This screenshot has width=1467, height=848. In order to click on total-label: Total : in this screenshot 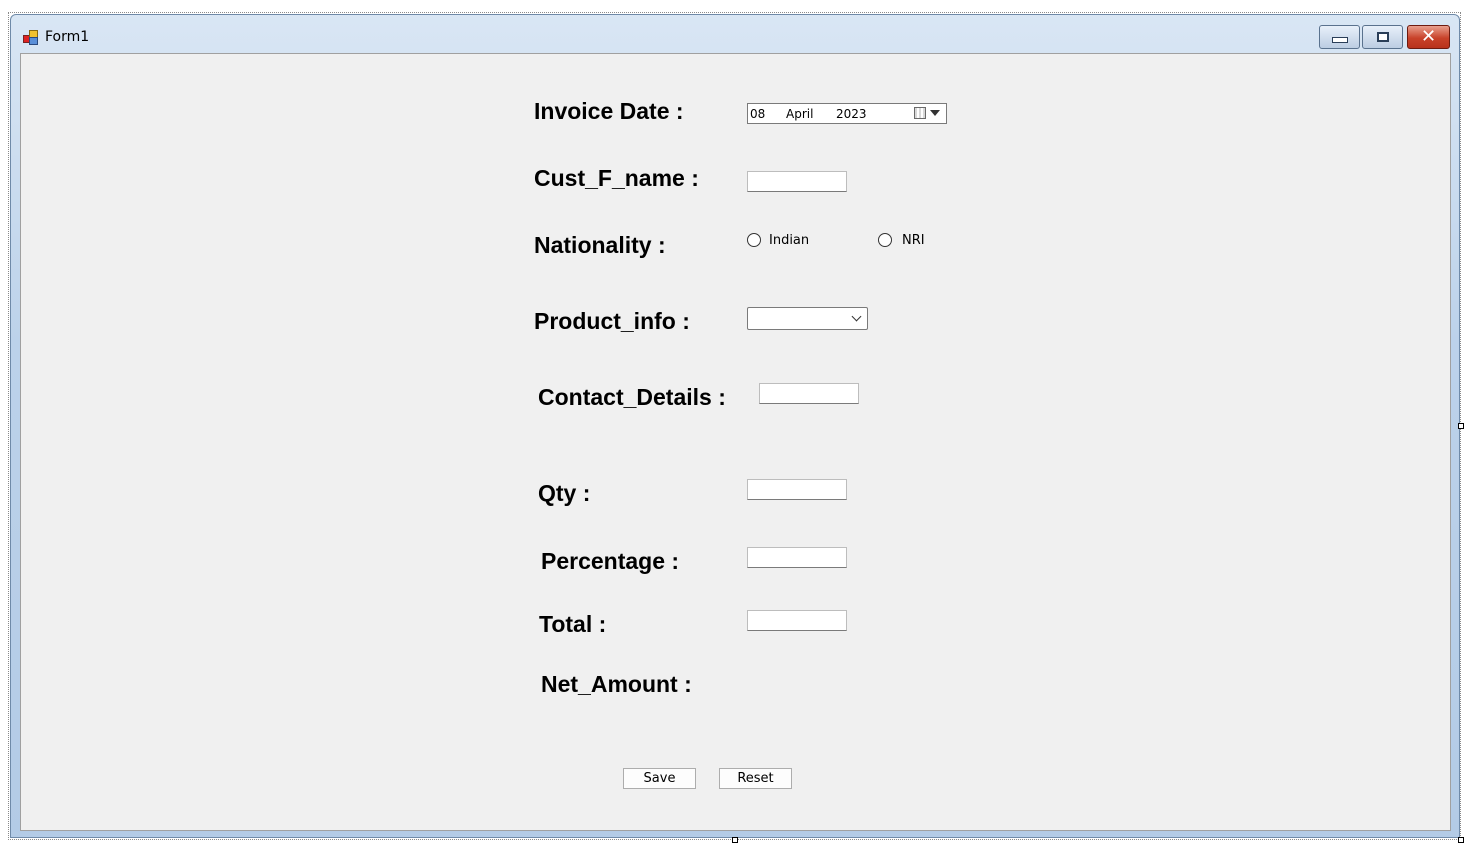, I will do `click(573, 624)`.